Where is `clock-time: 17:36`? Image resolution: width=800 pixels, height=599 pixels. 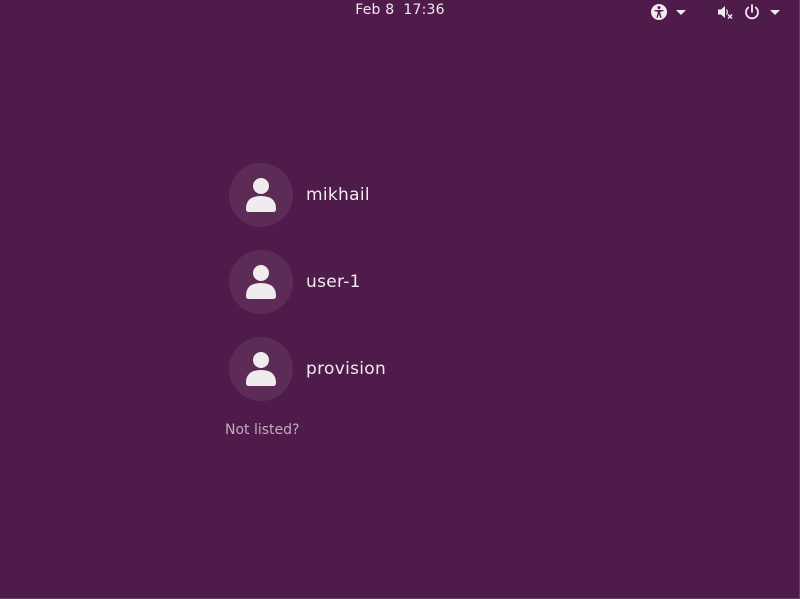 clock-time: 17:36 is located at coordinates (424, 10).